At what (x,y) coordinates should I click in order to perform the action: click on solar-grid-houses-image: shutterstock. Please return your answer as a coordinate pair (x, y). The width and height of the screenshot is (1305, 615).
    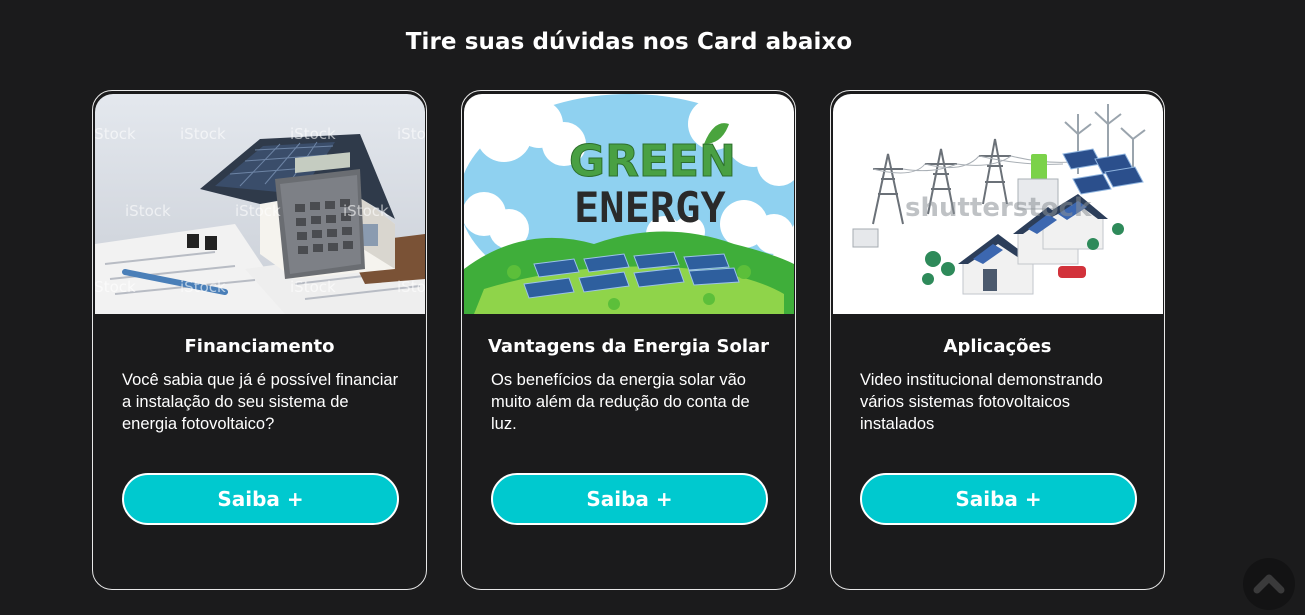
    Looking at the image, I should click on (998, 204).